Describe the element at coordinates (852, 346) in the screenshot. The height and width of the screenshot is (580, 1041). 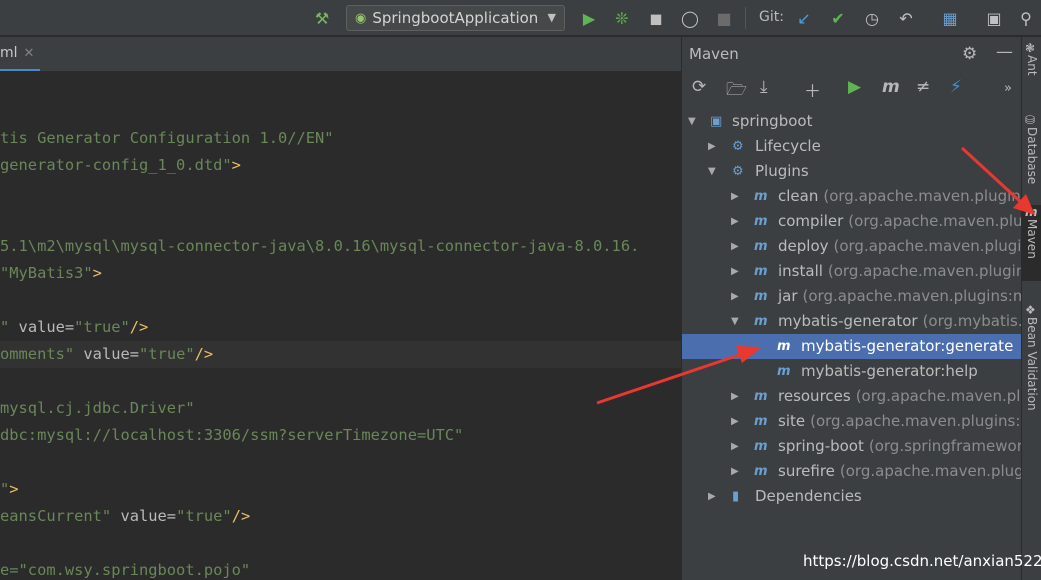
I see `tree-goal-generate: m mybatis-generator:generate` at that location.